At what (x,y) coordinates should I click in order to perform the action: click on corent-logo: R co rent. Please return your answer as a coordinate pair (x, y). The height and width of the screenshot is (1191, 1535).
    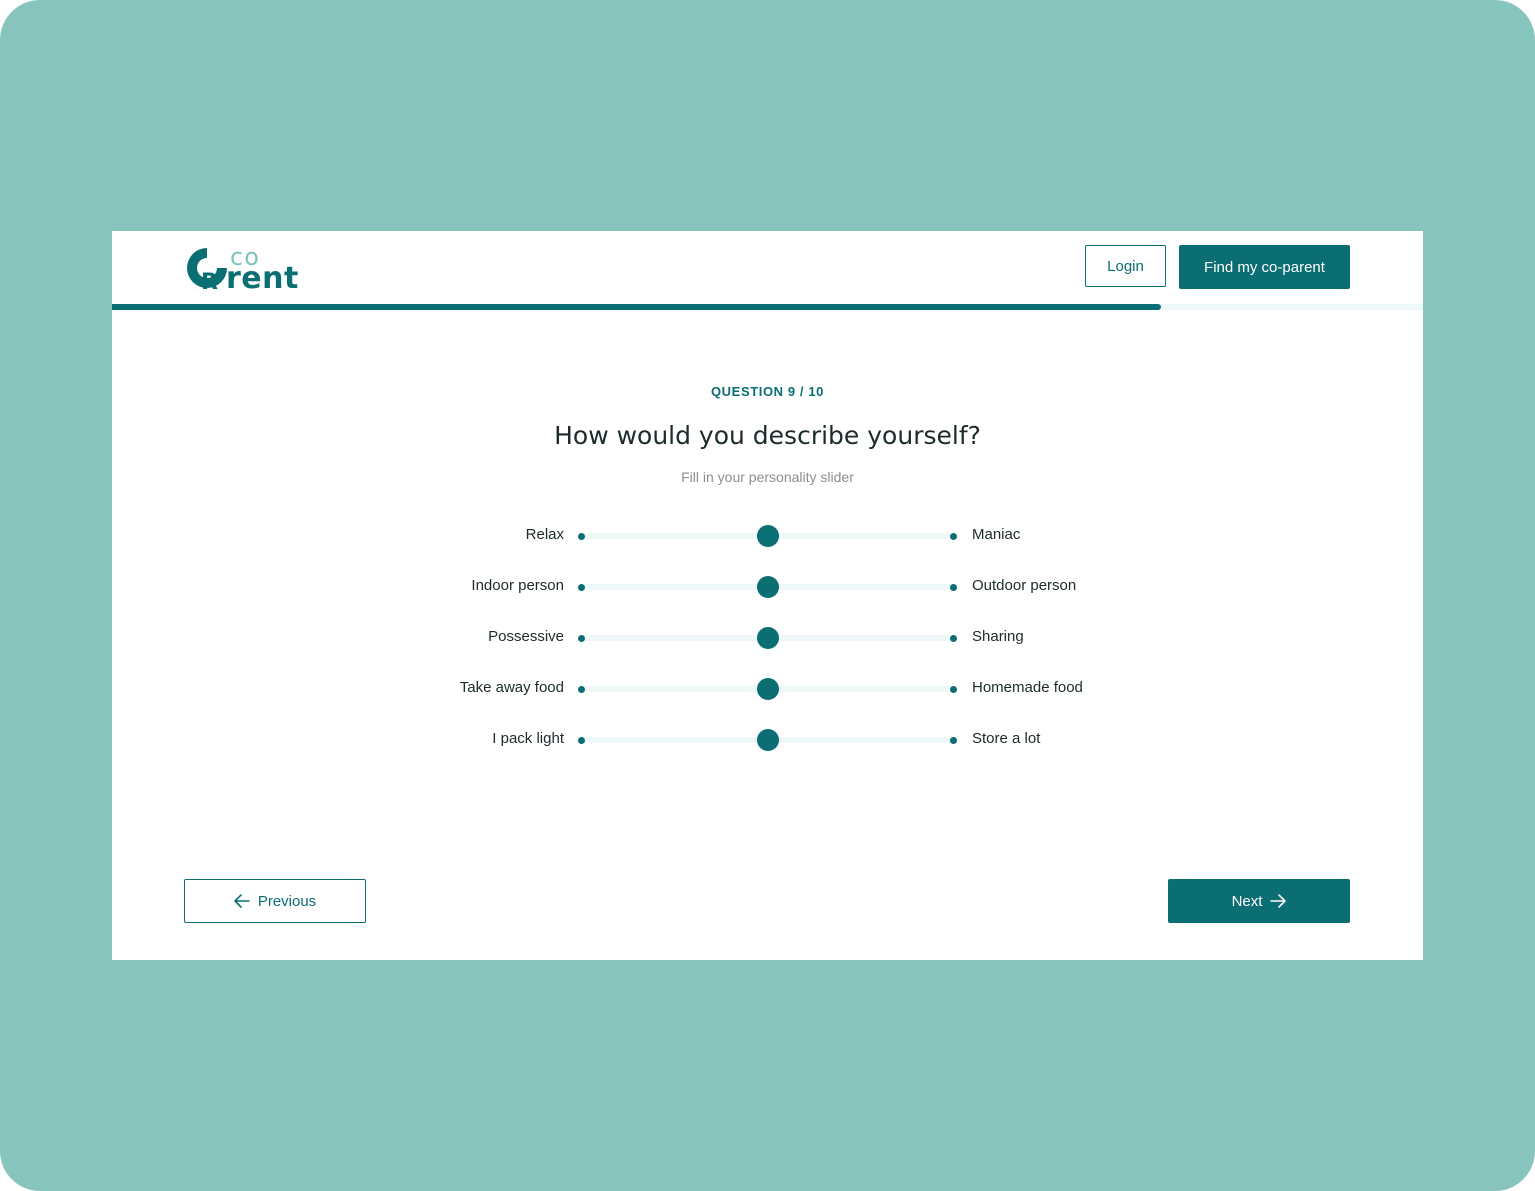
    Looking at the image, I should click on (241, 269).